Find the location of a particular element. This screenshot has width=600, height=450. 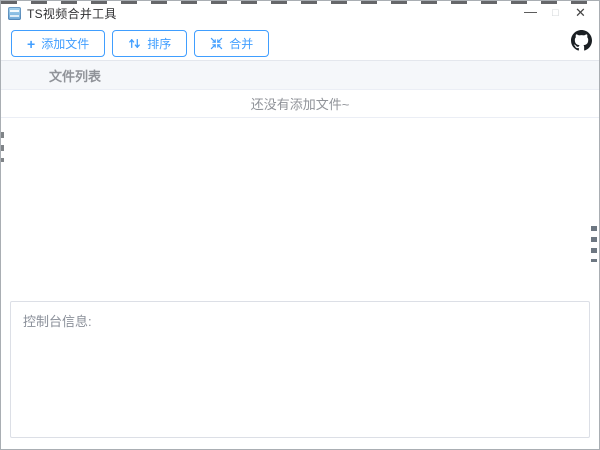

maximize-button: □ is located at coordinates (555, 13).